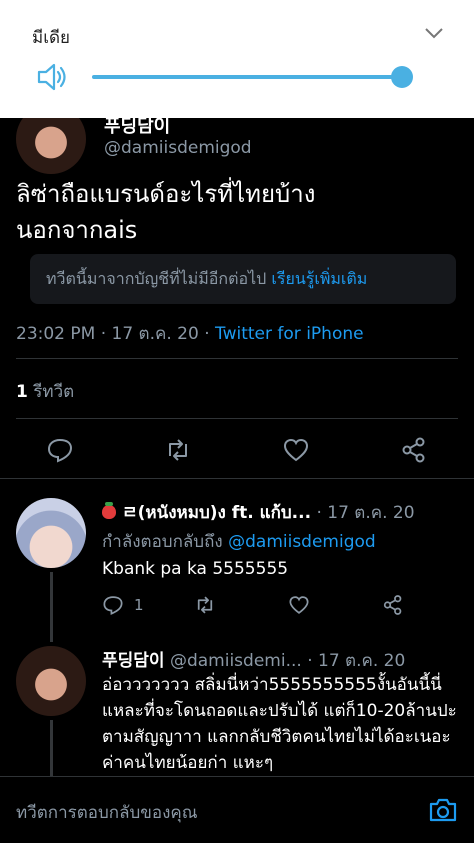  I want to click on media-panel-title: มีเดีย, so click(51, 38).